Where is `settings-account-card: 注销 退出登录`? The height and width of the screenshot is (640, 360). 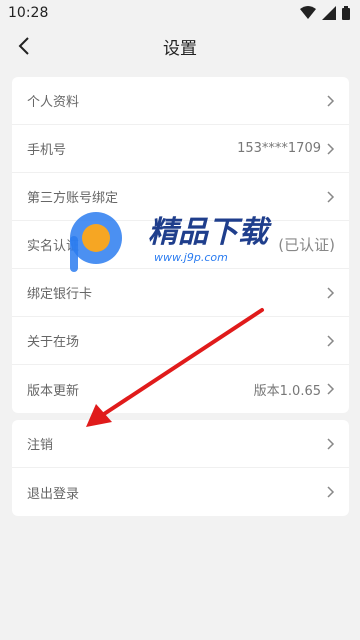 settings-account-card: 注销 退出登录 is located at coordinates (180, 468).